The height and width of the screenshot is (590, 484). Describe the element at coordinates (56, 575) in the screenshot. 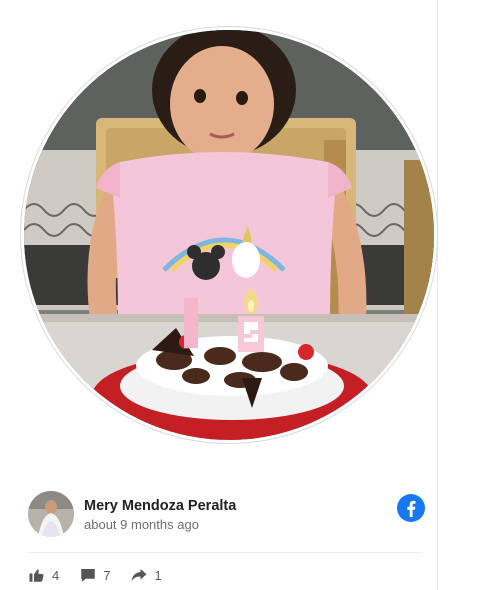

I see `like-count: 4` at that location.